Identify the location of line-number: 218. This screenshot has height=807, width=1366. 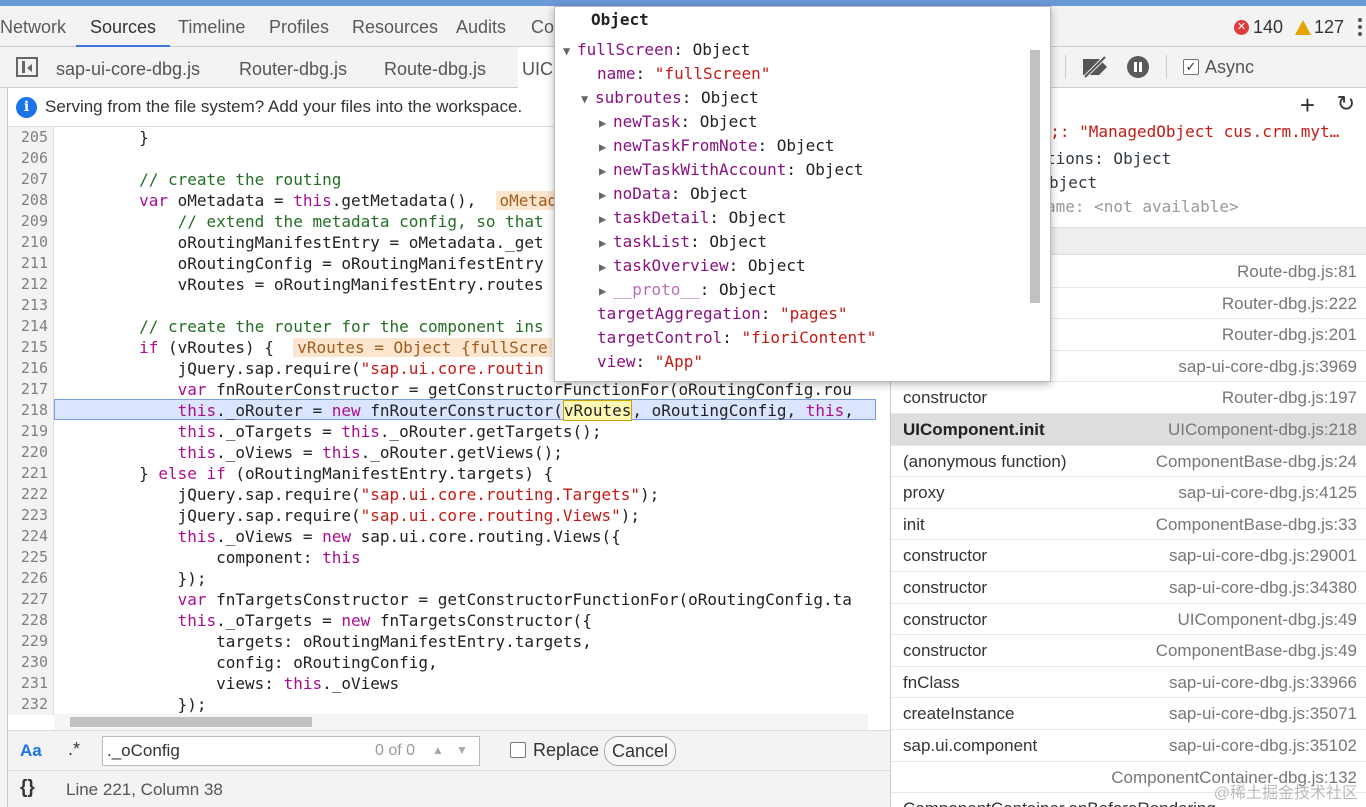
(28, 410).